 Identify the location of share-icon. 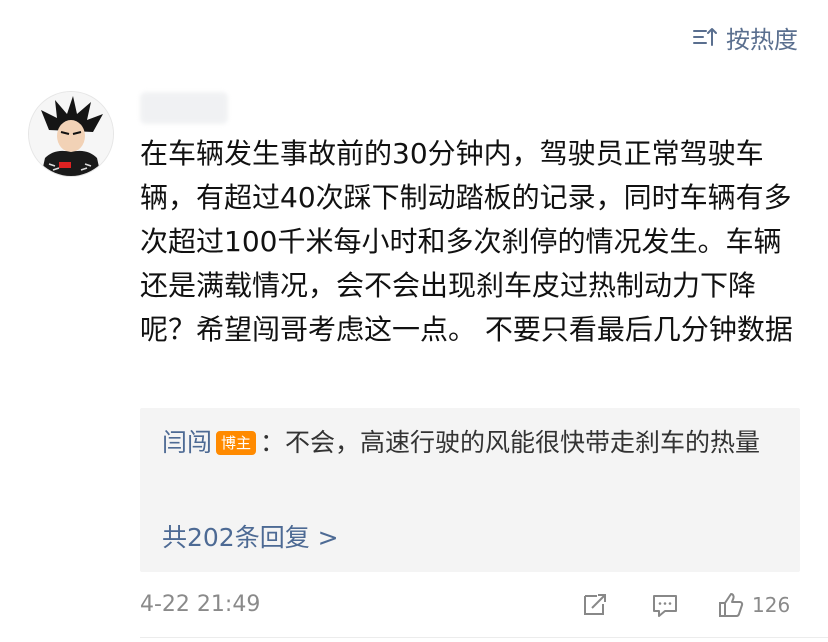
(595, 604).